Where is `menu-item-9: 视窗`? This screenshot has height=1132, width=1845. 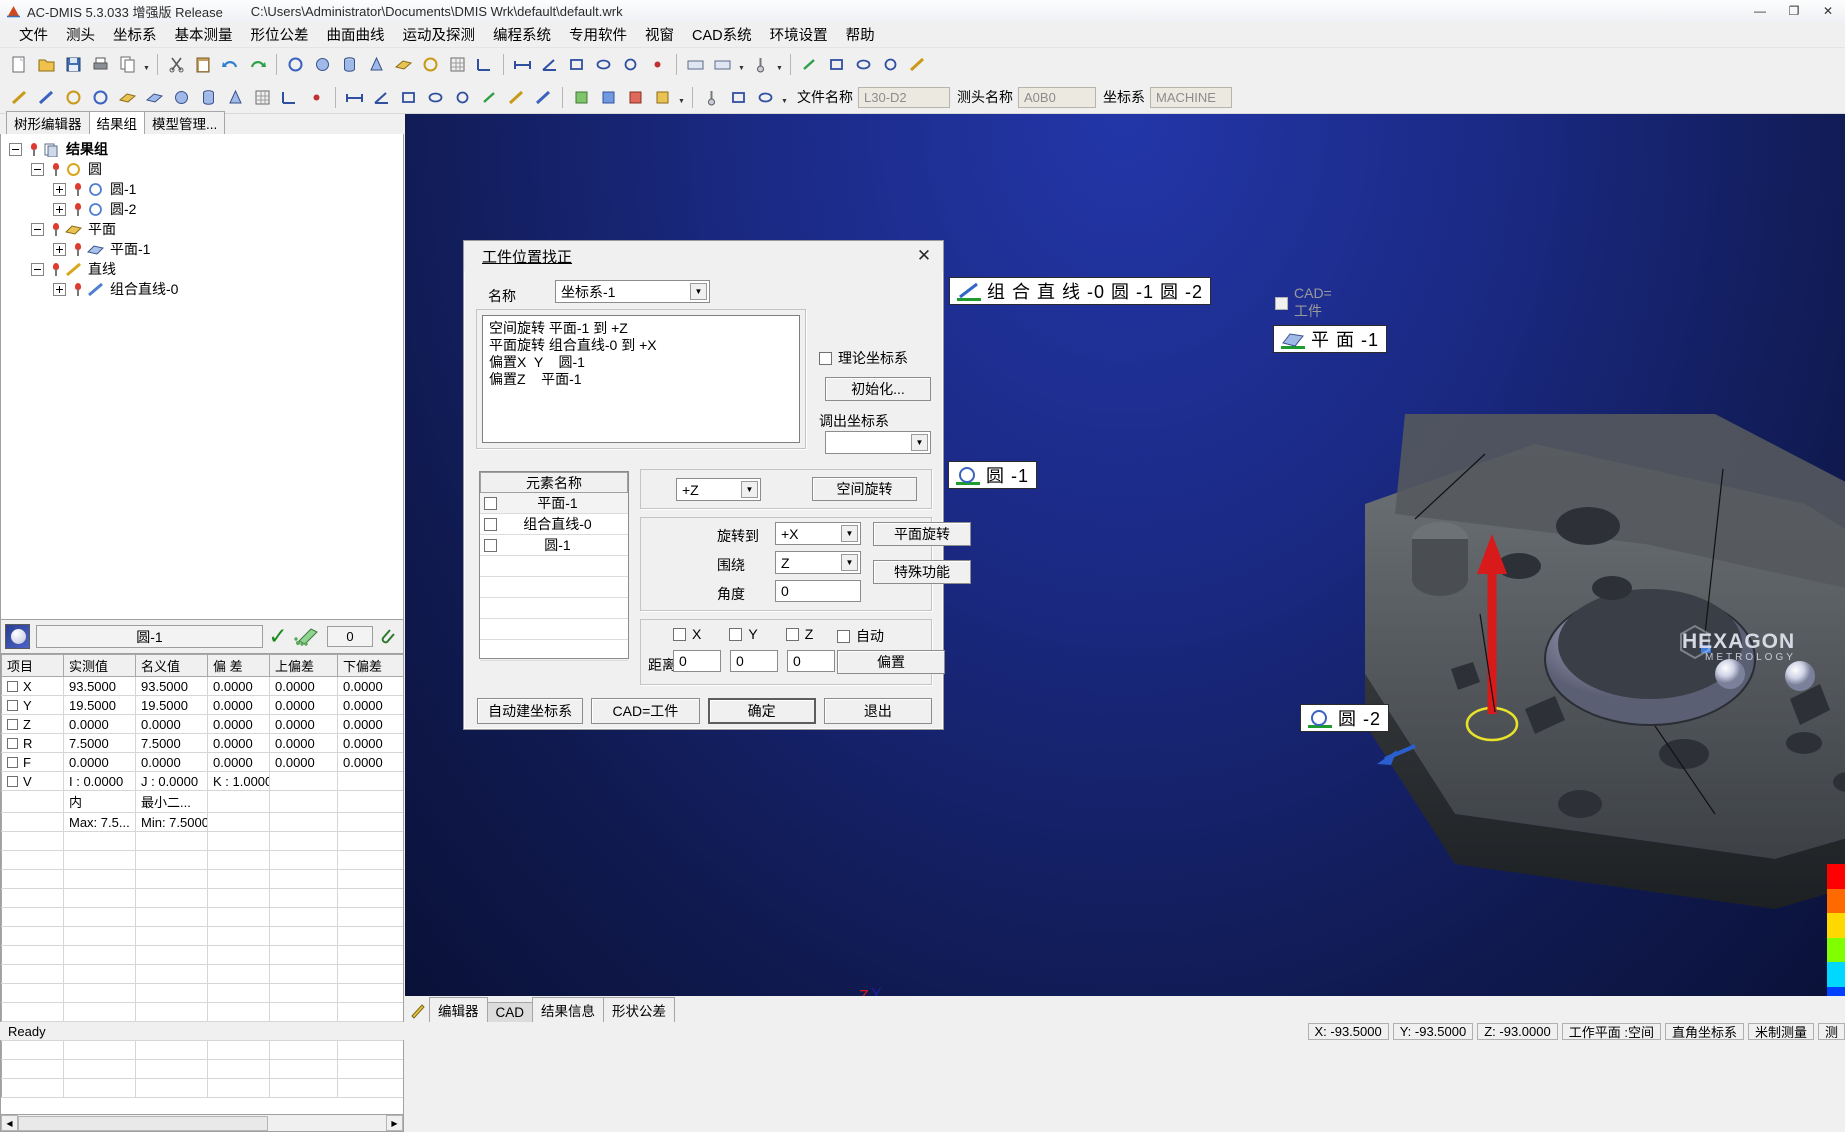
menu-item-9: 视窗 is located at coordinates (659, 34).